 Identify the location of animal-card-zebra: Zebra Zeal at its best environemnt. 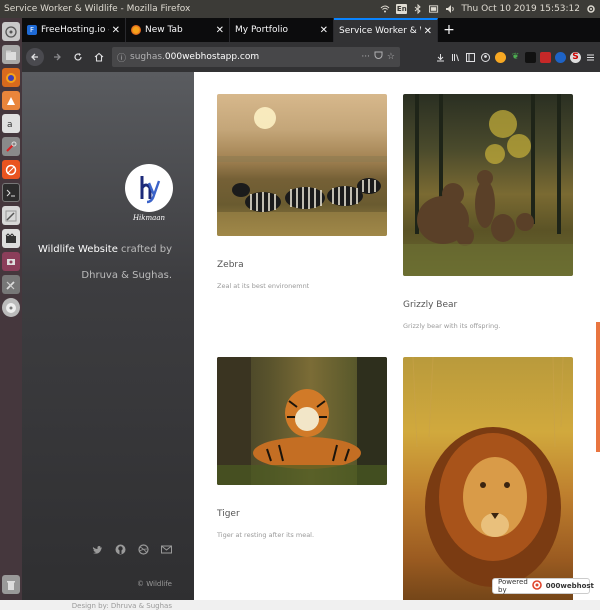
(302, 192).